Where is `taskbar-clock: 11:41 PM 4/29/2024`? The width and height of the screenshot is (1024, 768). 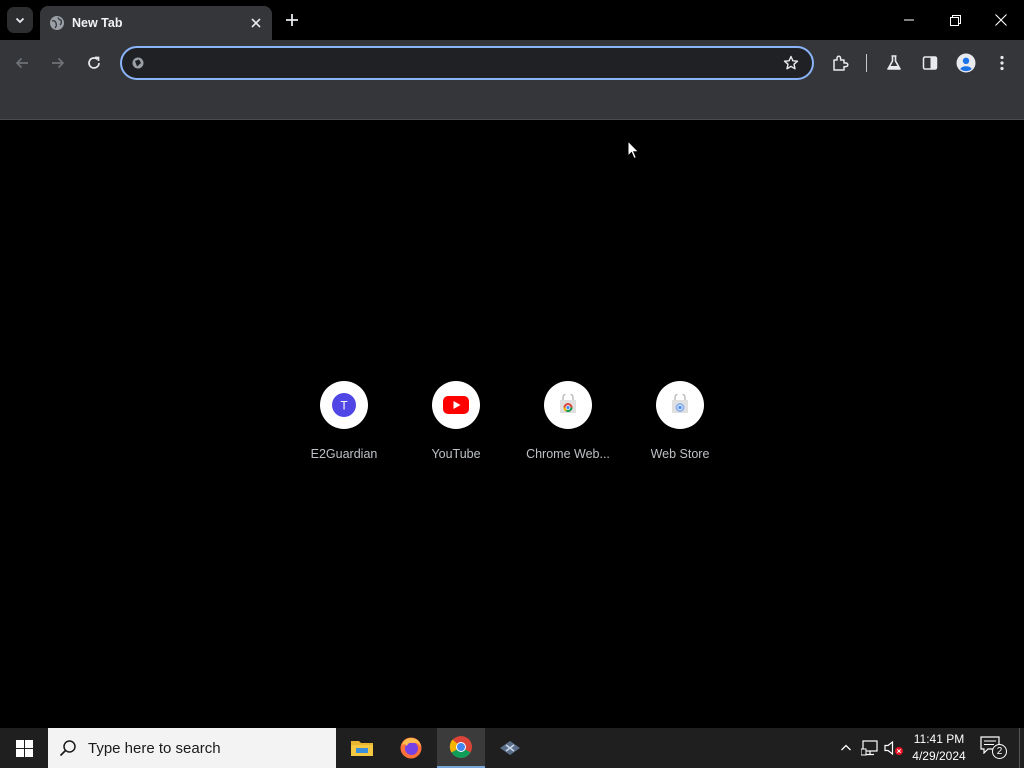
taskbar-clock: 11:41 PM 4/29/2024 is located at coordinates (939, 748).